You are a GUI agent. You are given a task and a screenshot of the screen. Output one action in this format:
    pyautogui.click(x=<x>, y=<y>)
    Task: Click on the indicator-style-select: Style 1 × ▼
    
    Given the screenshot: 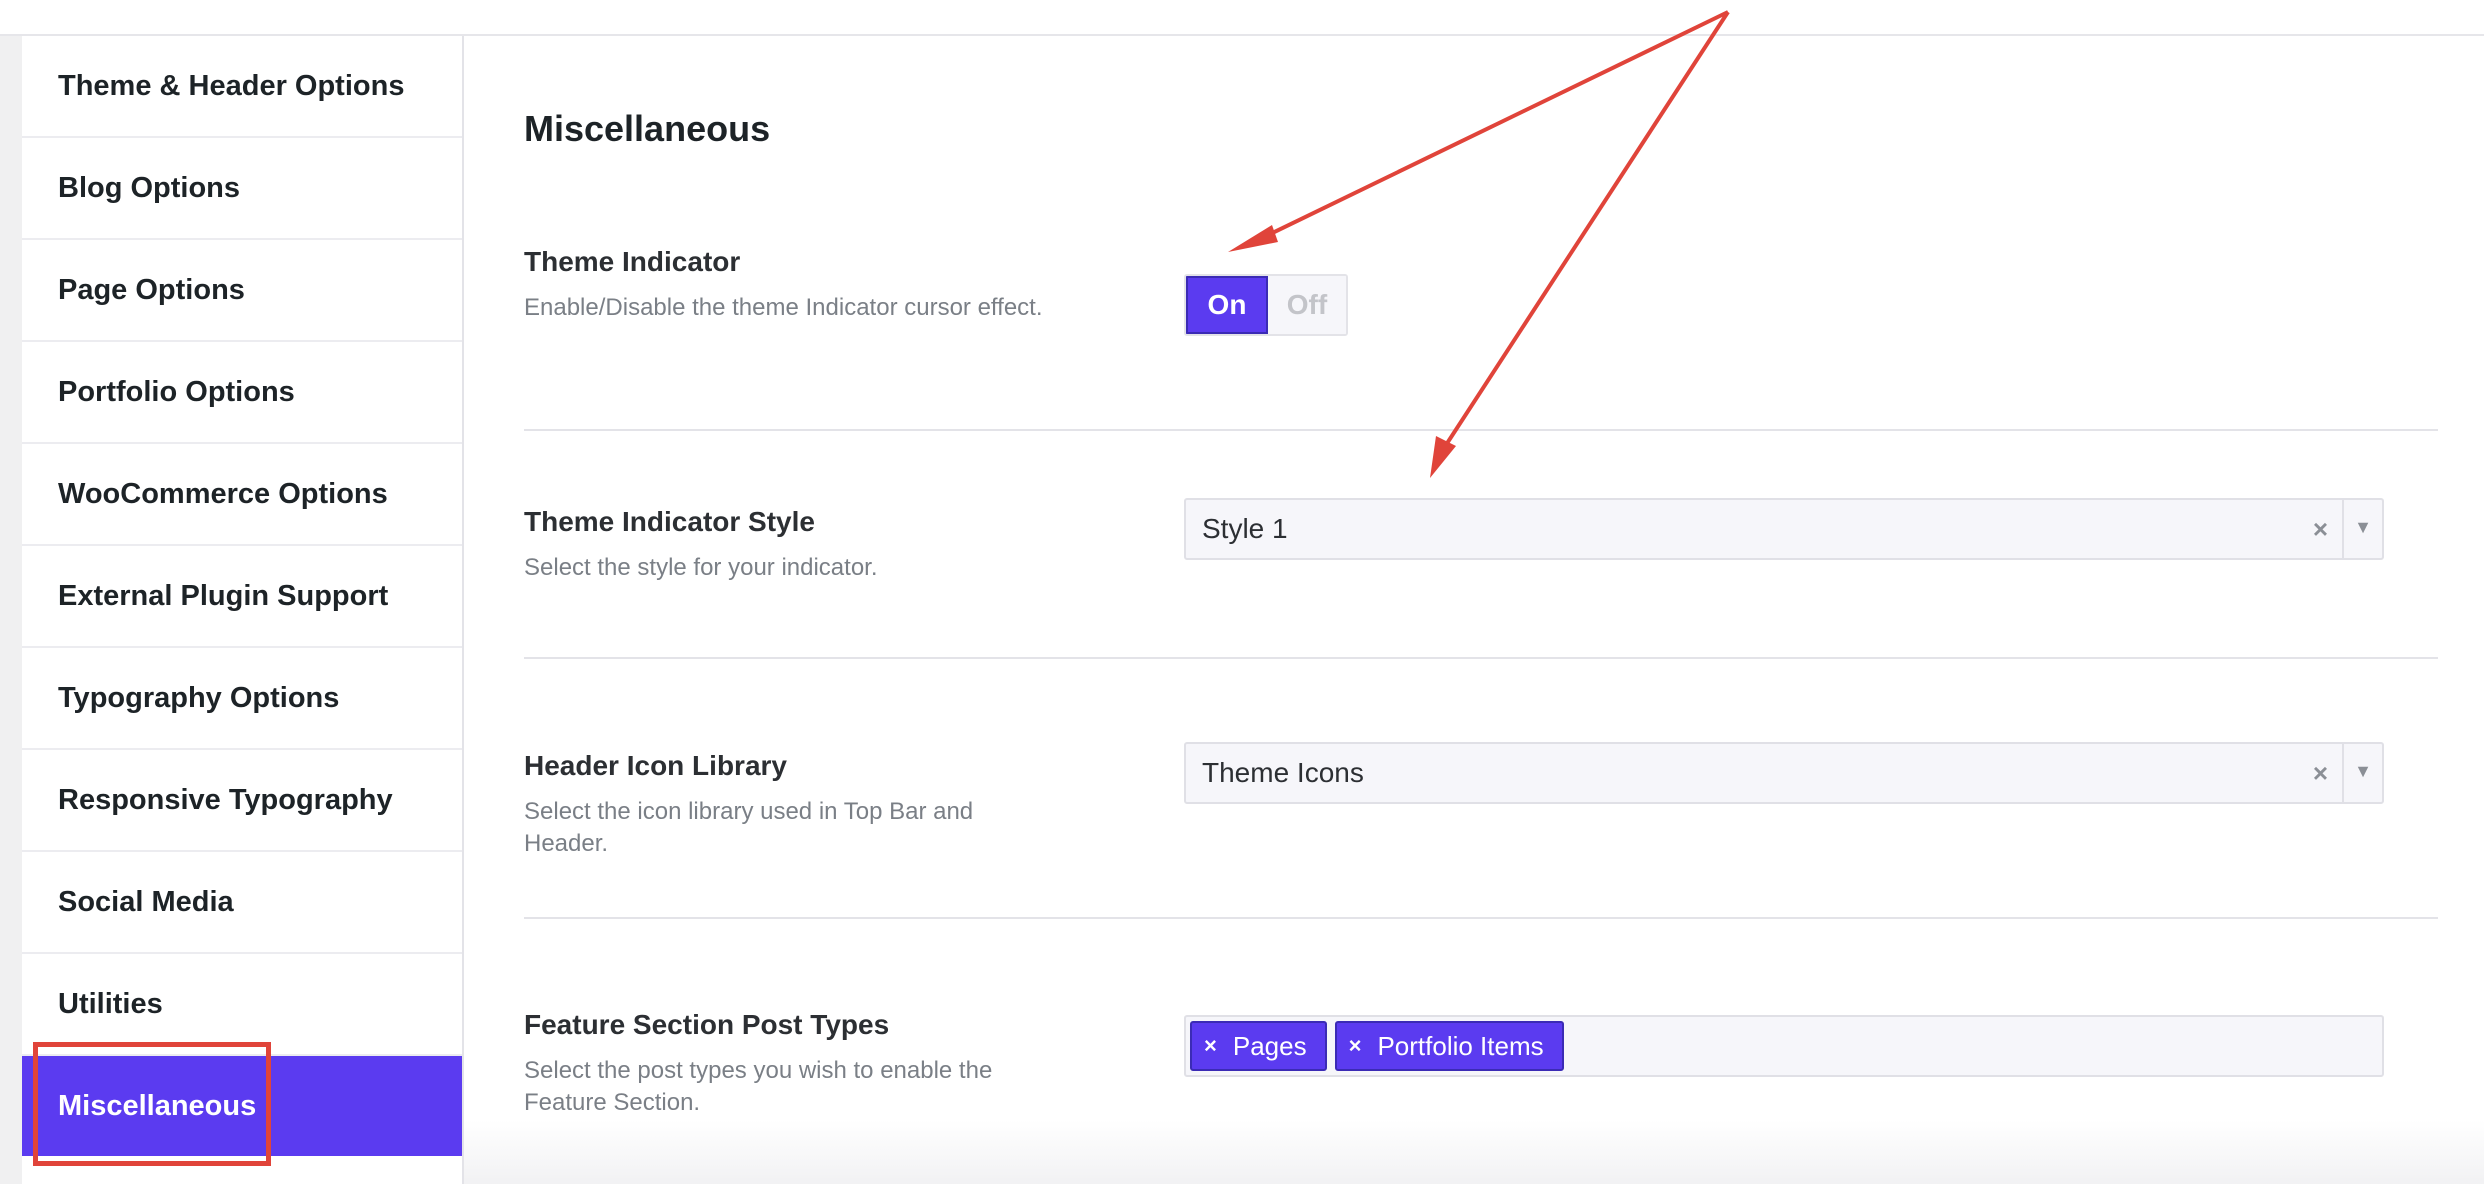 What is the action you would take?
    pyautogui.click(x=1784, y=529)
    